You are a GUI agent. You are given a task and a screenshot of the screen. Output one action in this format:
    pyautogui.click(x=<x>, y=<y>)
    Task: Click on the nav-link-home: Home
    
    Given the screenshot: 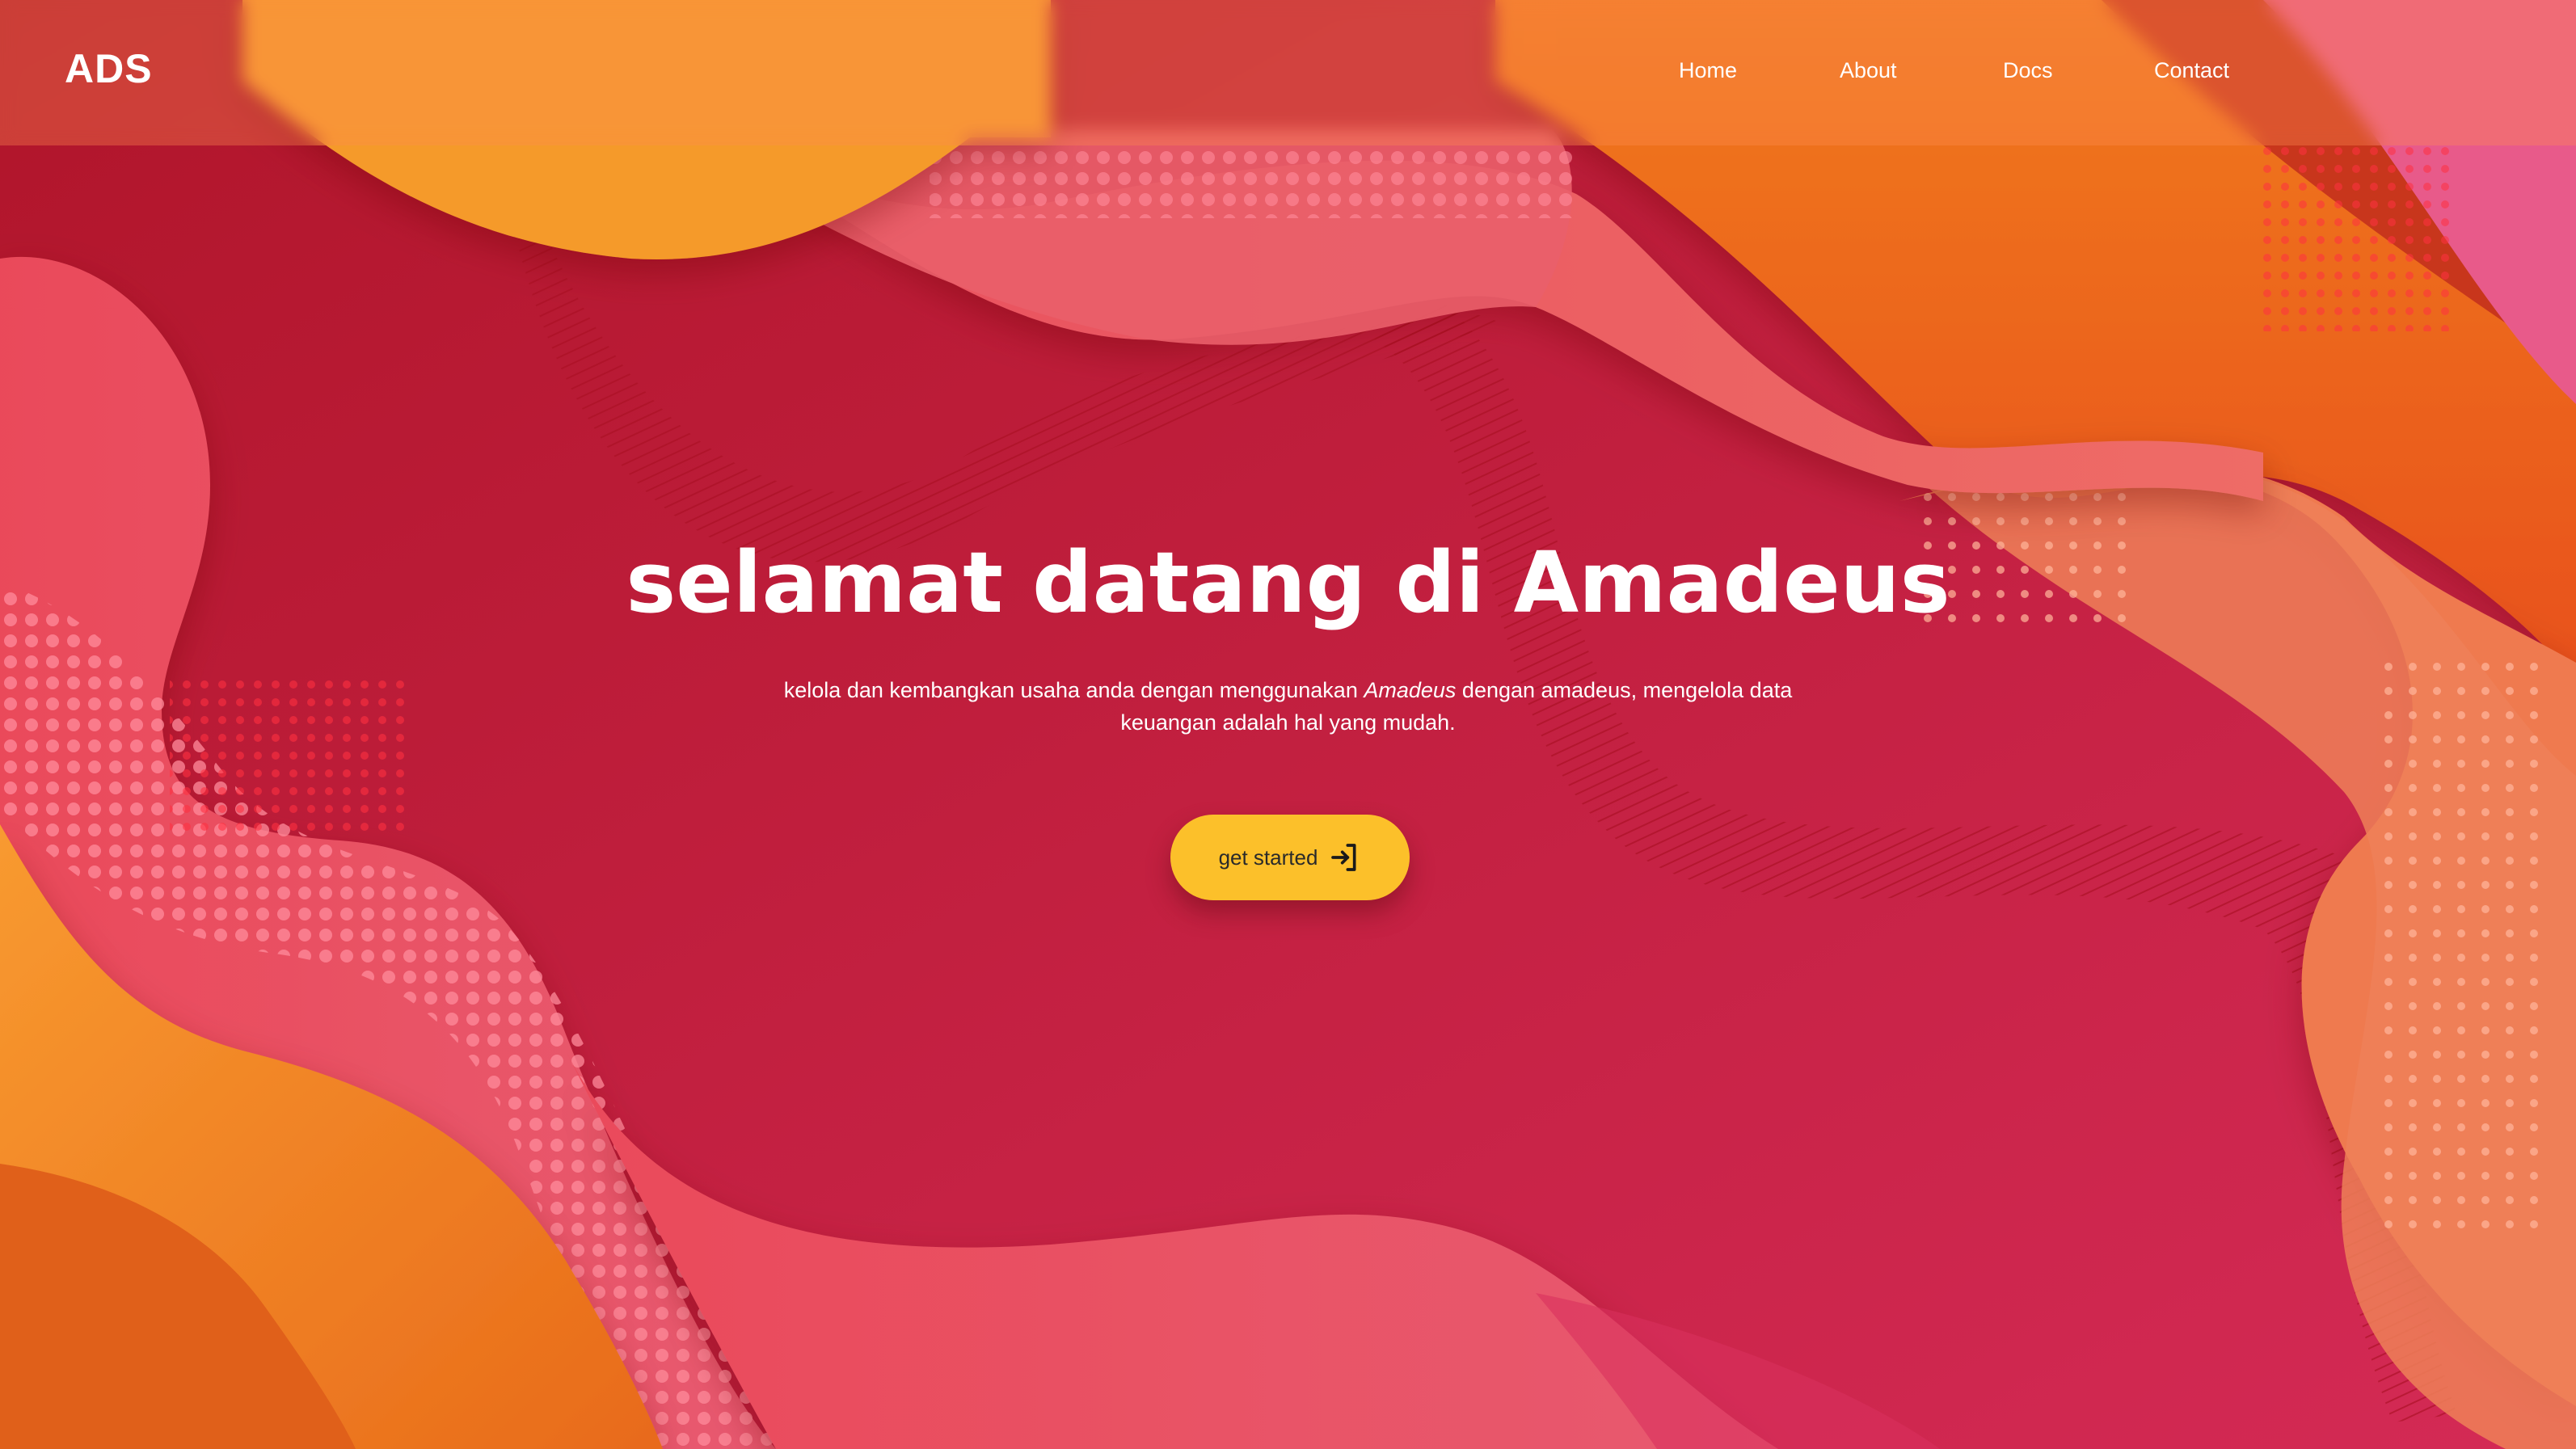 What is the action you would take?
    pyautogui.click(x=1708, y=70)
    